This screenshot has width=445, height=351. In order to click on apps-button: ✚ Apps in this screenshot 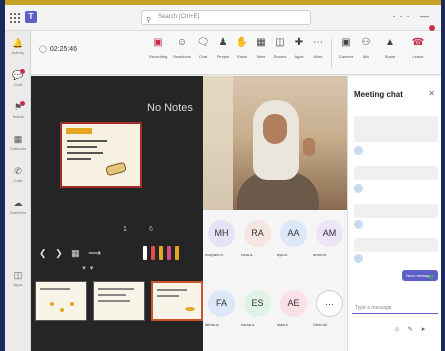, I will do `click(299, 53)`.